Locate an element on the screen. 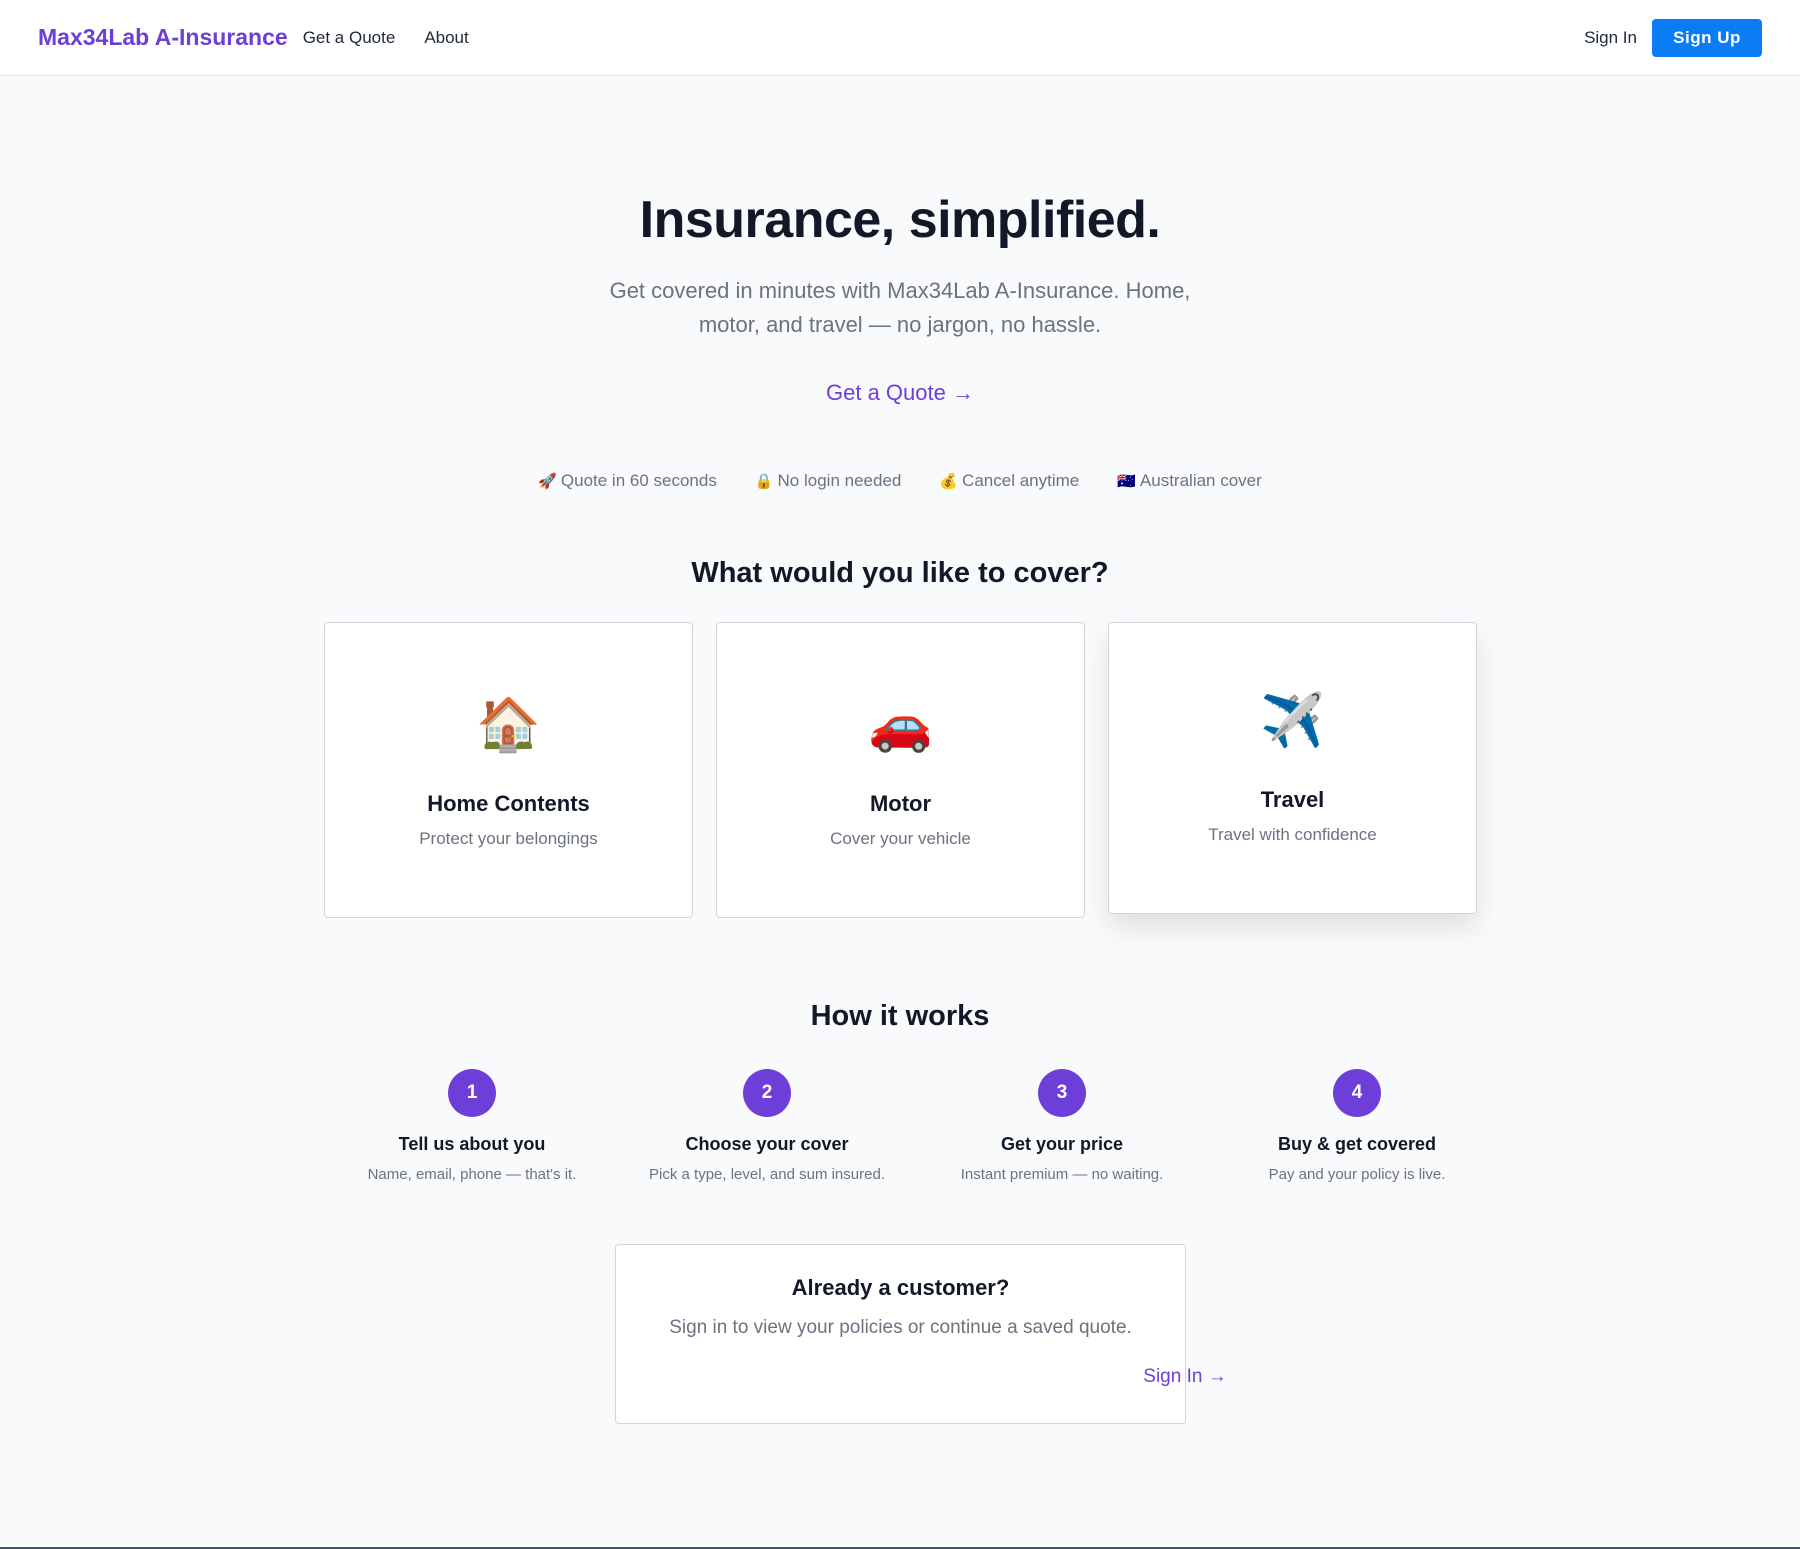 Image resolution: width=1800 pixels, height=1549 pixels. sign-up-button: Sign Up is located at coordinates (1707, 37).